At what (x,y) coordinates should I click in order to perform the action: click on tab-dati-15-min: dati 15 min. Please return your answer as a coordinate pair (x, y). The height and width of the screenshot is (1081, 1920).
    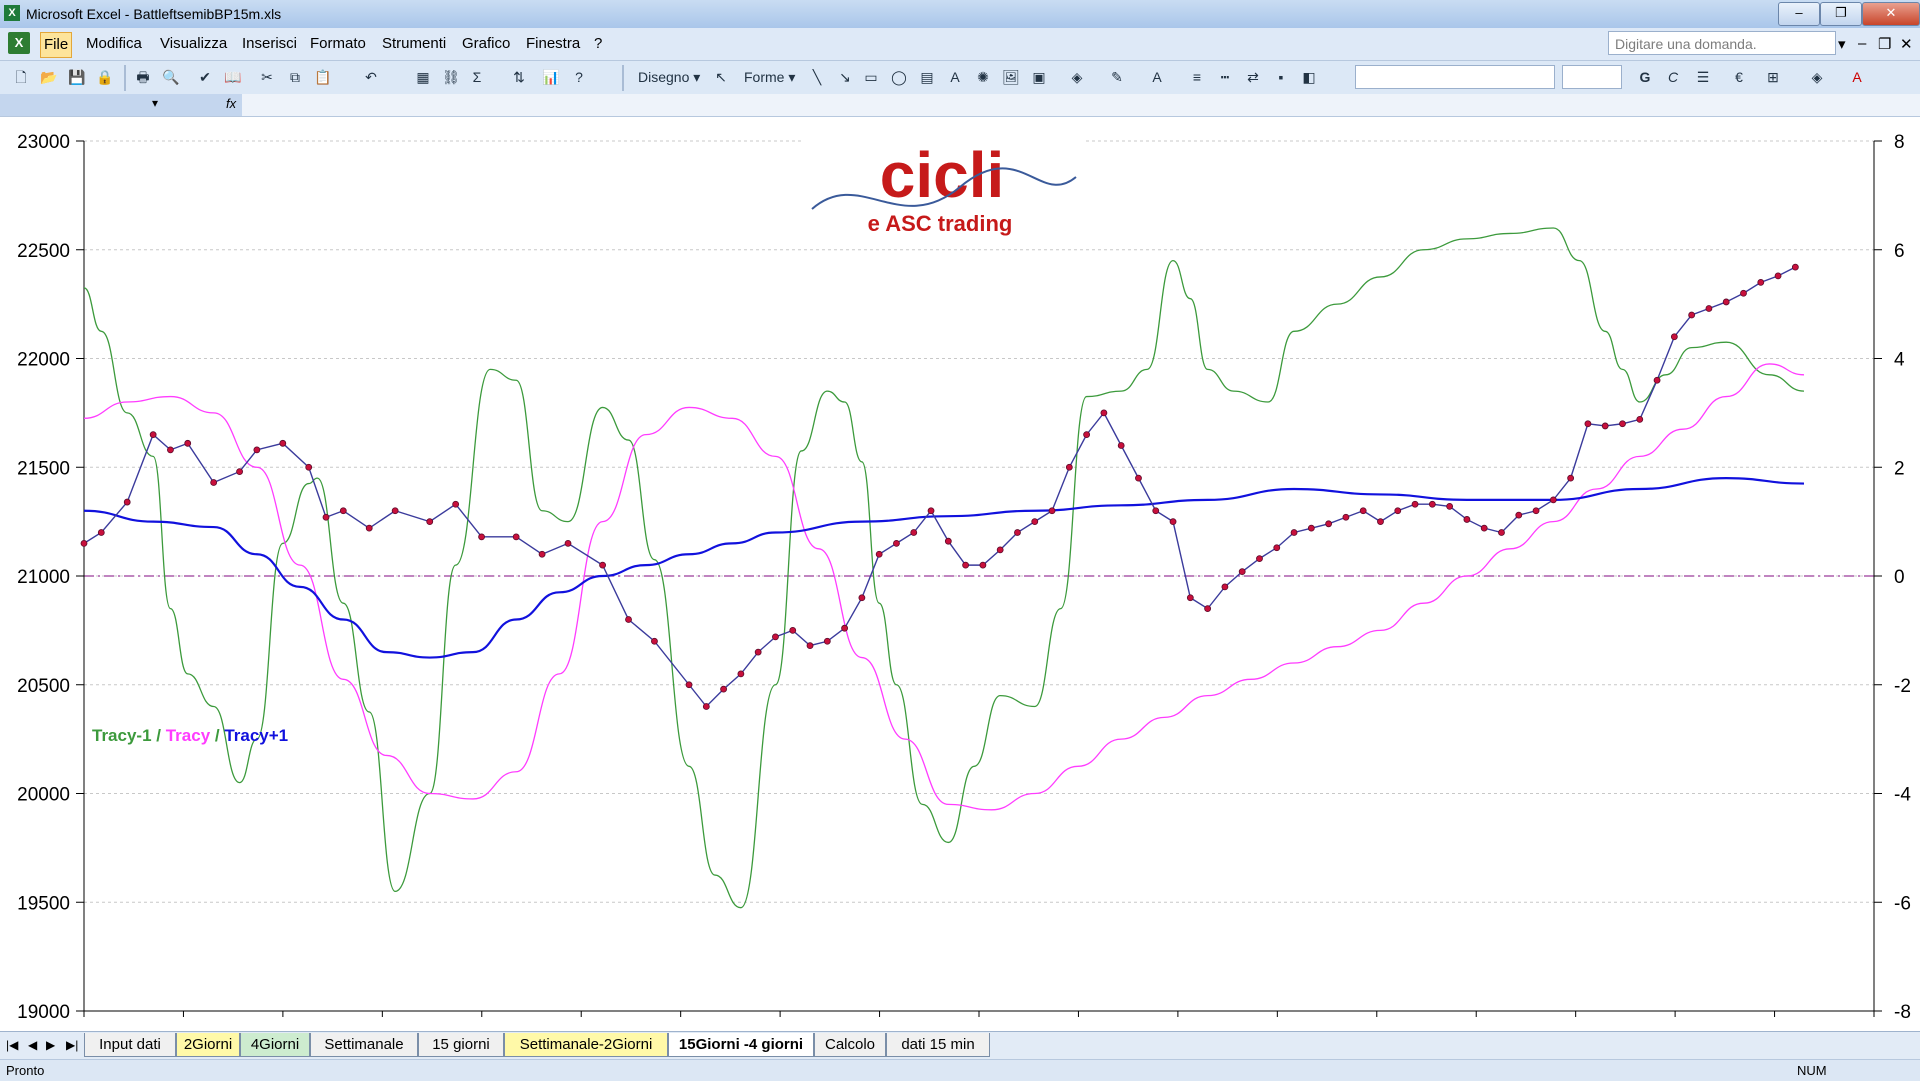
    Looking at the image, I should click on (938, 1045).